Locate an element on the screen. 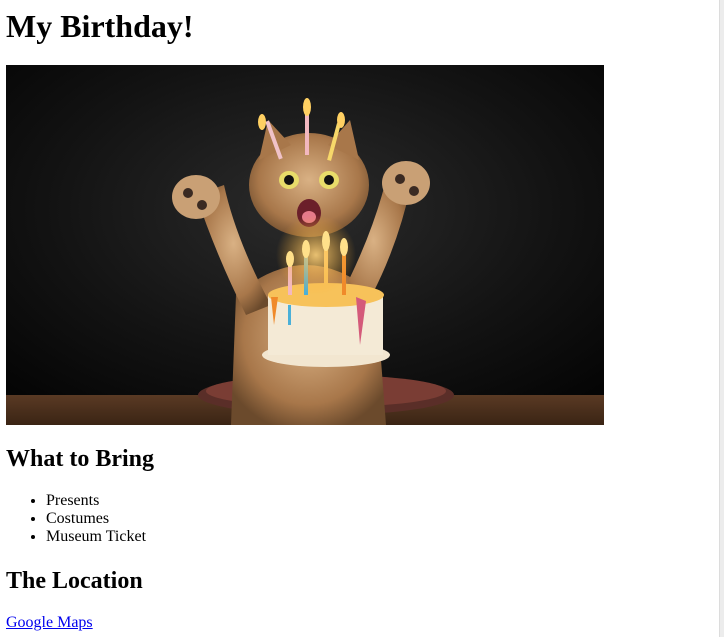  list-item: Museum Ticket is located at coordinates (96, 537).